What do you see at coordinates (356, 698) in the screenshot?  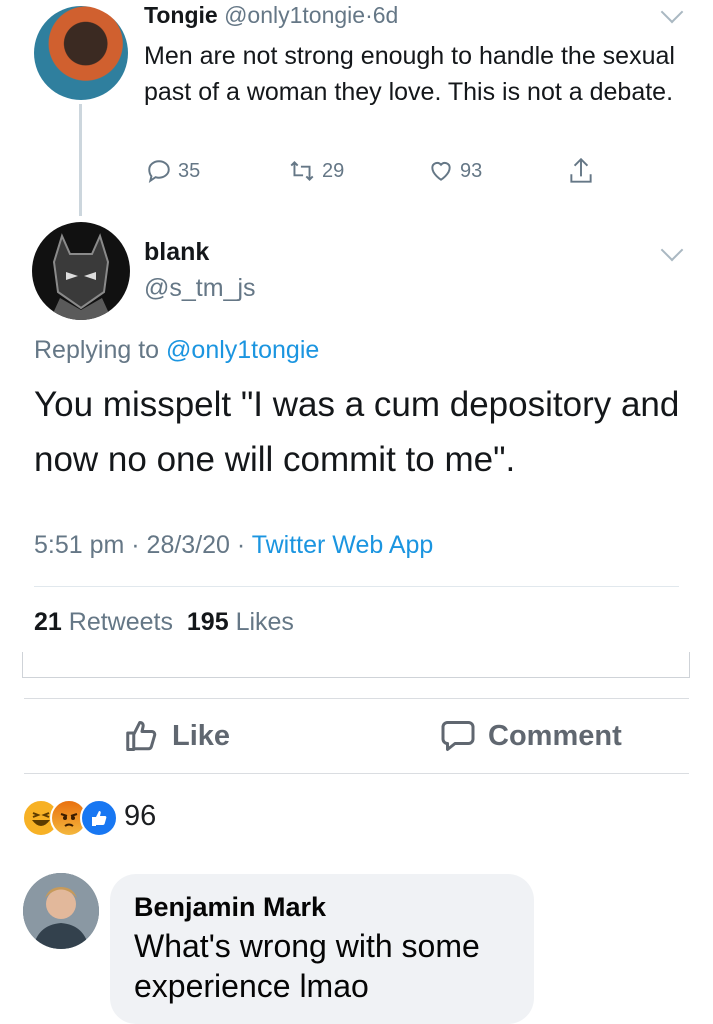 I see `action-bar-top-divider` at bounding box center [356, 698].